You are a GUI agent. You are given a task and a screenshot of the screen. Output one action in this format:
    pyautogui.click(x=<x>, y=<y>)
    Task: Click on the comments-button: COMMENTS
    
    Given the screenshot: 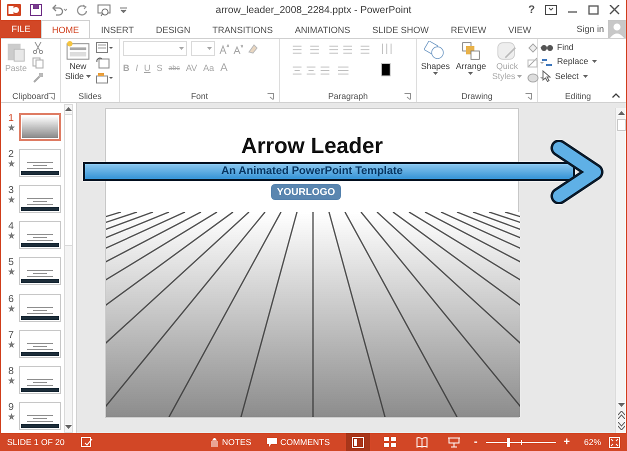 What is the action you would take?
    pyautogui.click(x=298, y=442)
    